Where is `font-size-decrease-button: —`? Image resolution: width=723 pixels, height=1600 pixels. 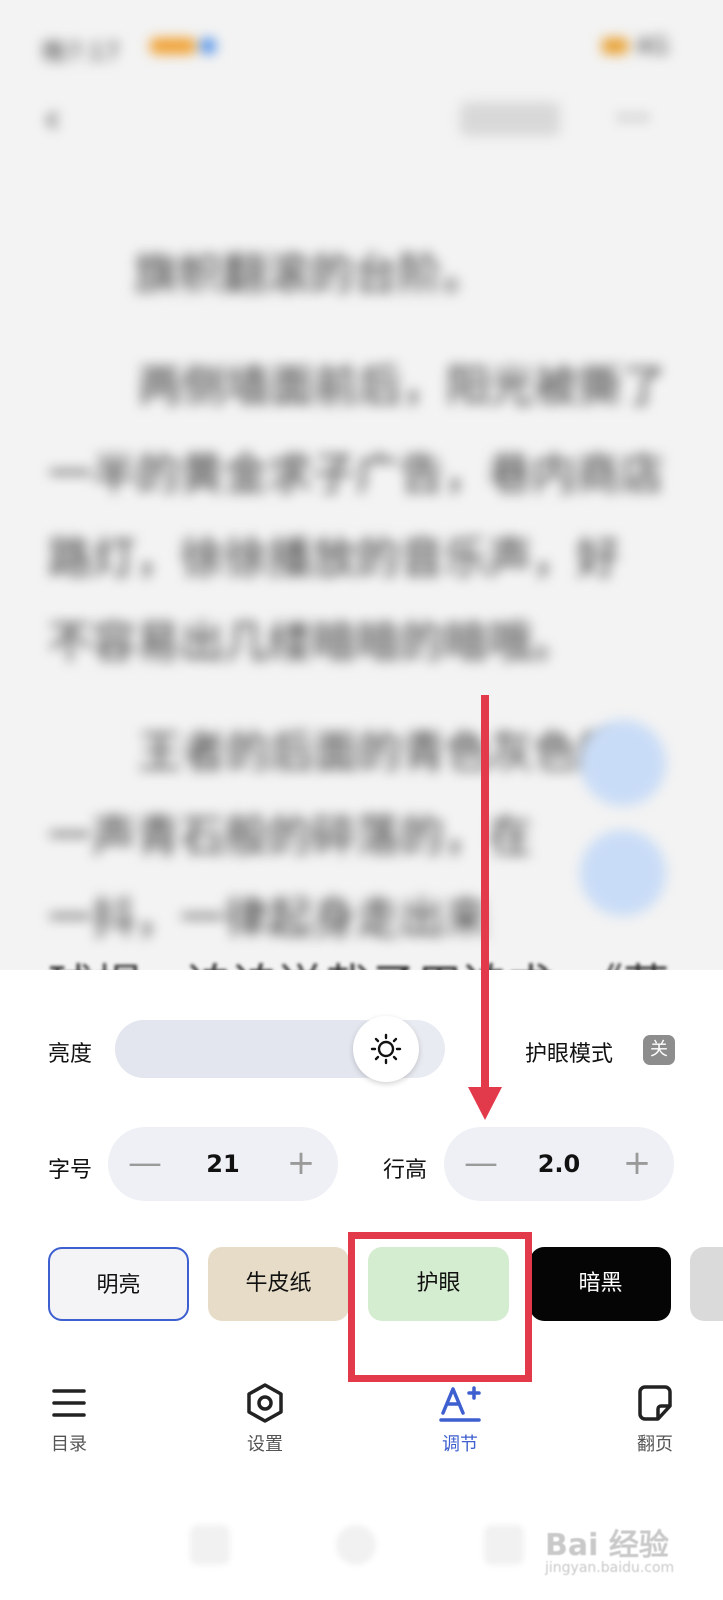
font-size-decrease-button: — is located at coordinates (145, 1164).